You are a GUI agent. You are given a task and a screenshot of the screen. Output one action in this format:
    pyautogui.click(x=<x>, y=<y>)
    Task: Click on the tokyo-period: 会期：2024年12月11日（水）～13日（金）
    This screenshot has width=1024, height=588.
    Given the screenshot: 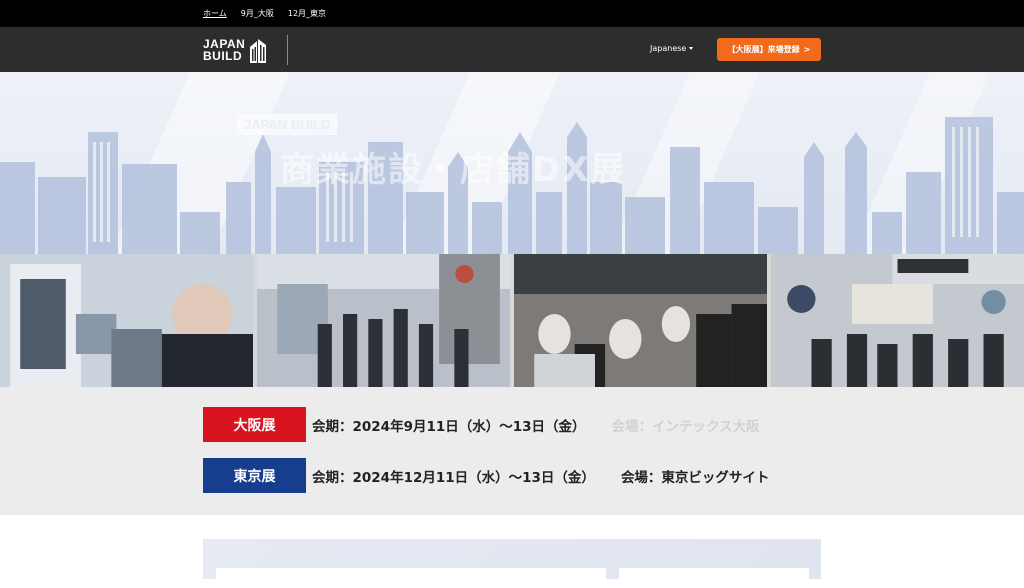 What is the action you would take?
    pyautogui.click(x=453, y=477)
    